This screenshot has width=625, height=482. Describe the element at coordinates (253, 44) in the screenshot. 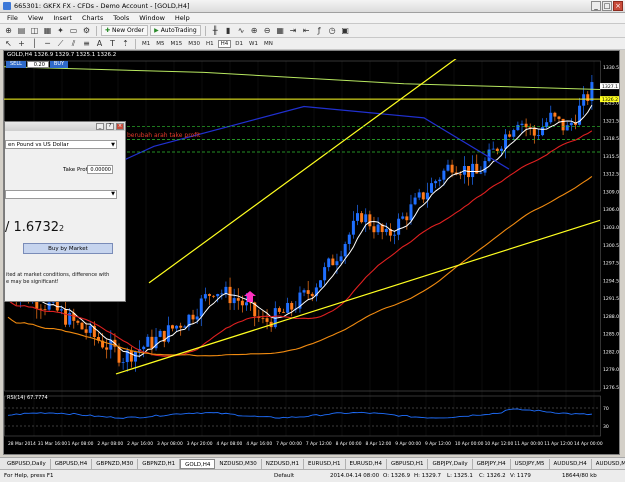

I see `timeframe-w1: W1` at that location.